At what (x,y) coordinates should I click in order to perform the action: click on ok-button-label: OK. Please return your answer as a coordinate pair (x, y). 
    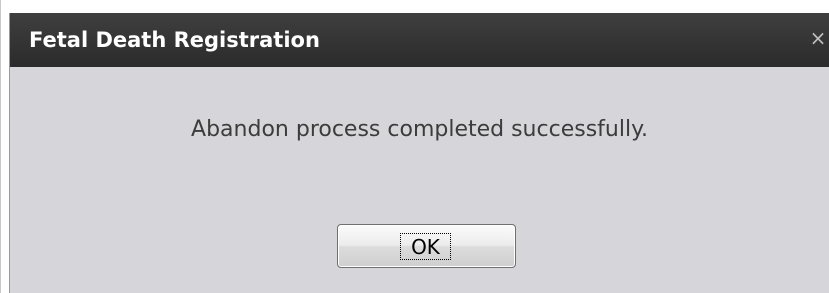
    Looking at the image, I should click on (425, 246).